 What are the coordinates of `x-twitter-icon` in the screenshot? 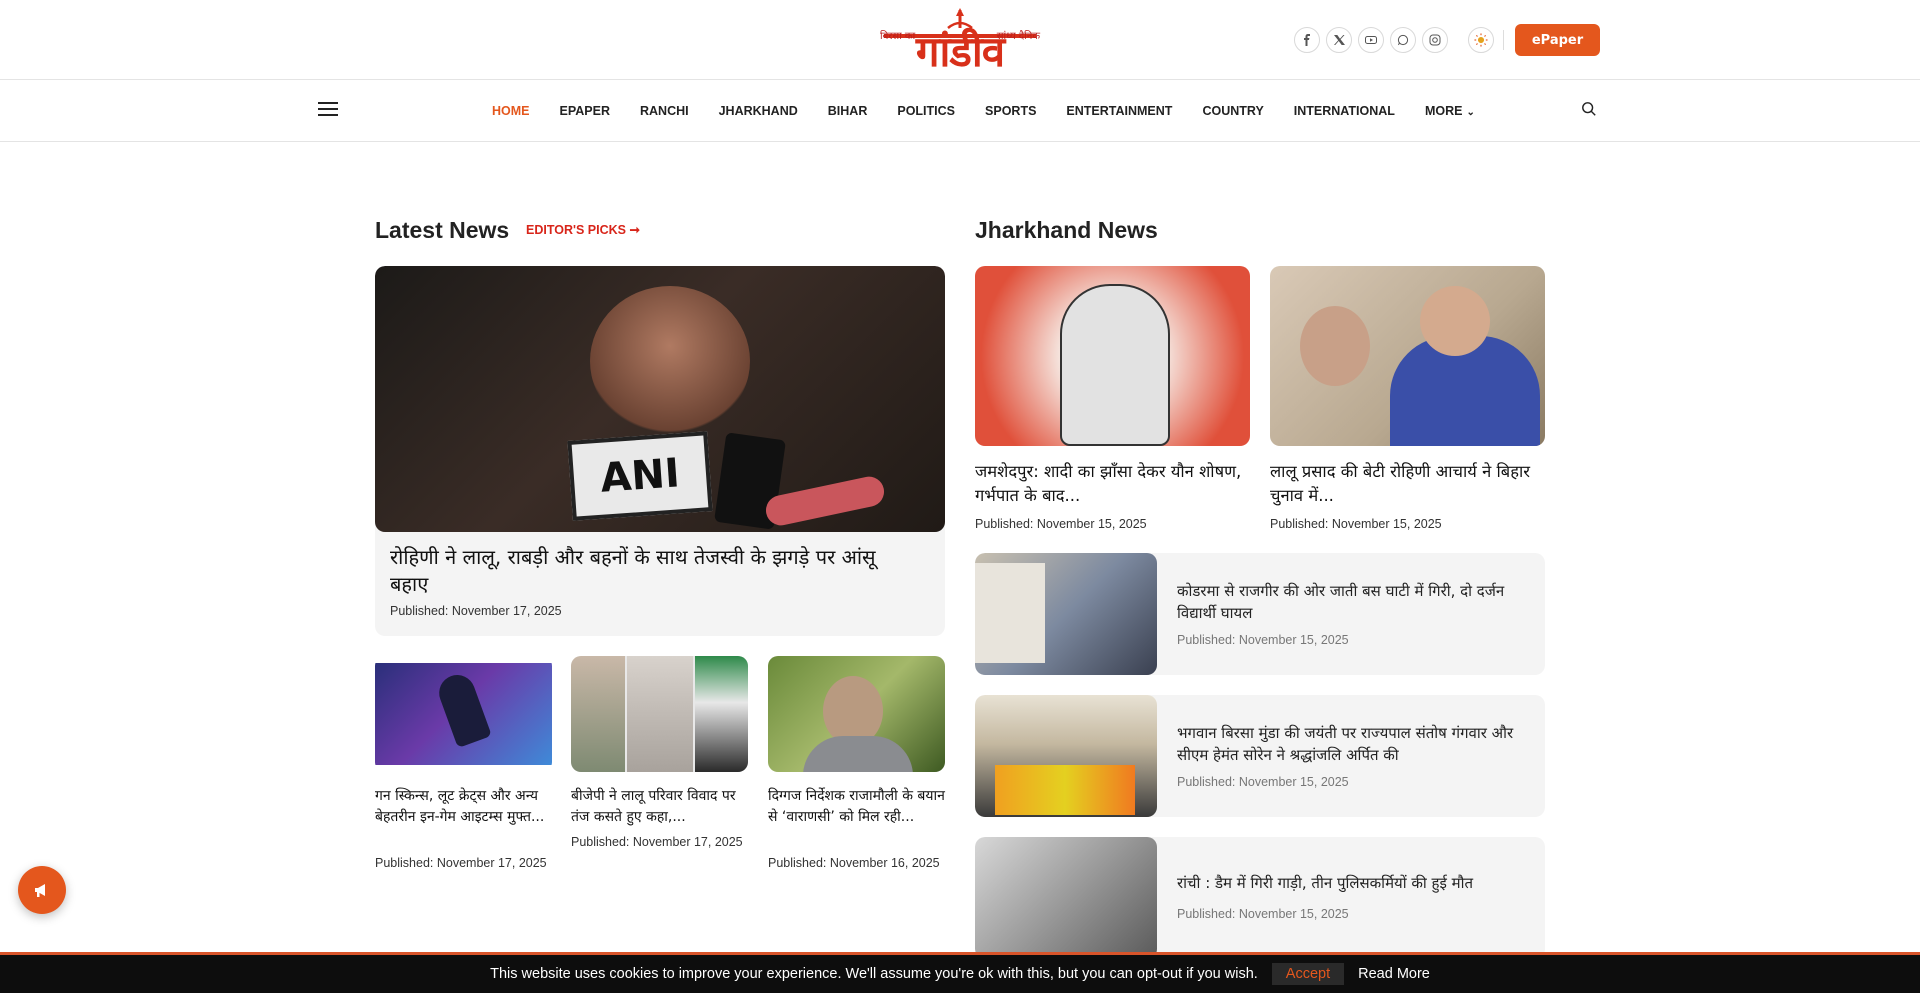 It's located at (1339, 40).